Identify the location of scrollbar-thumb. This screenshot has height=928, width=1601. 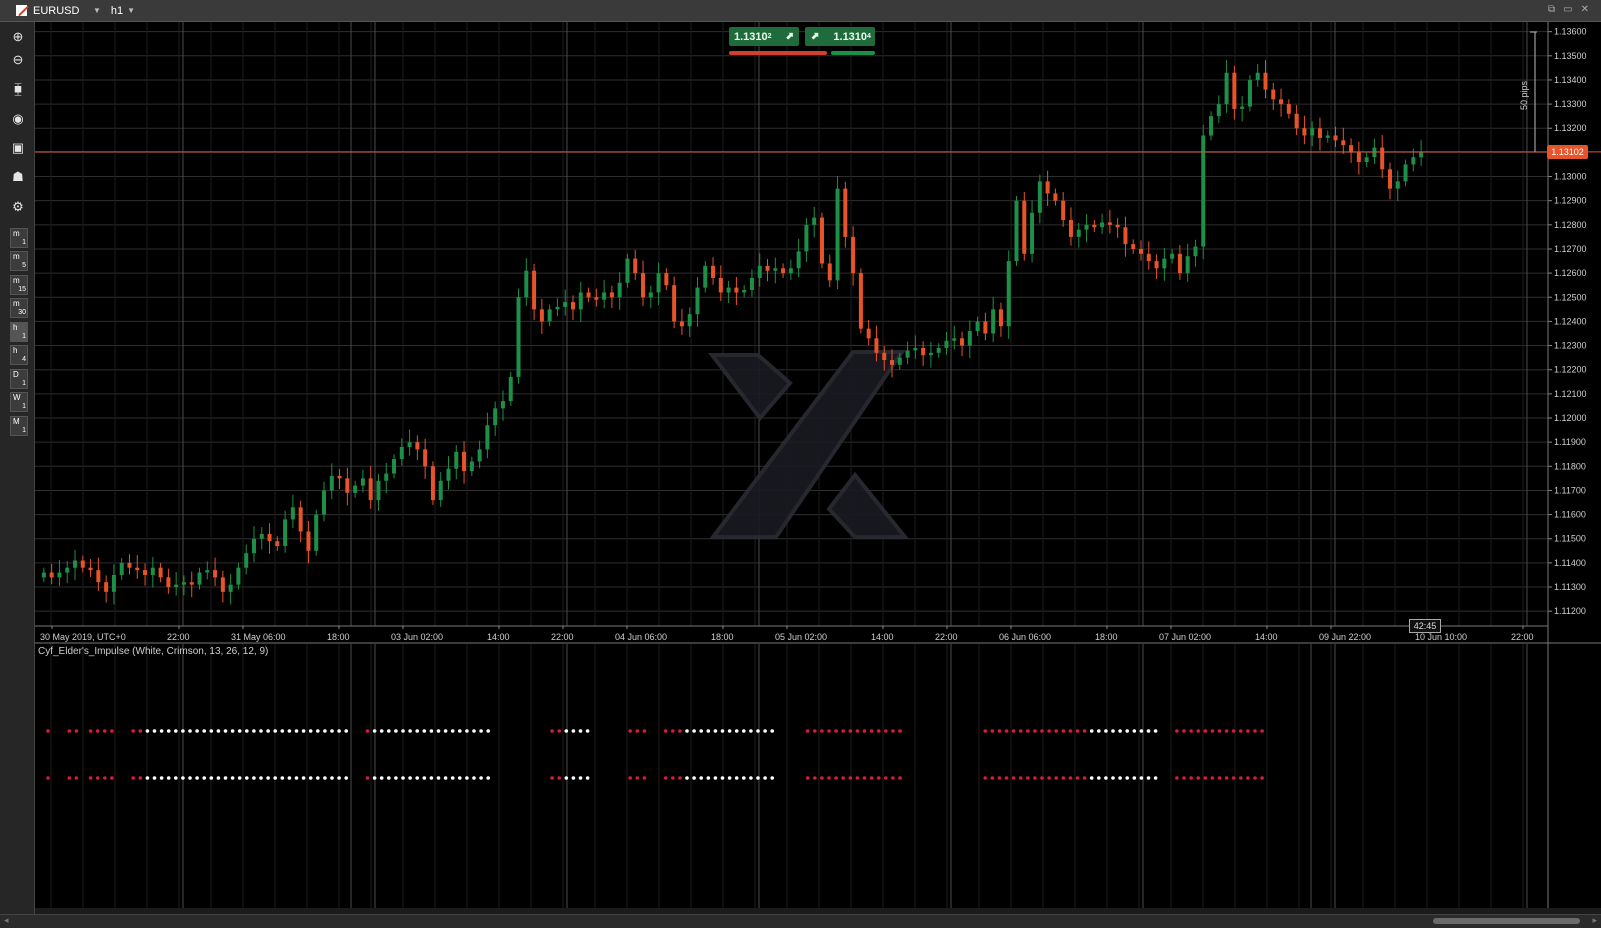
(1506, 921).